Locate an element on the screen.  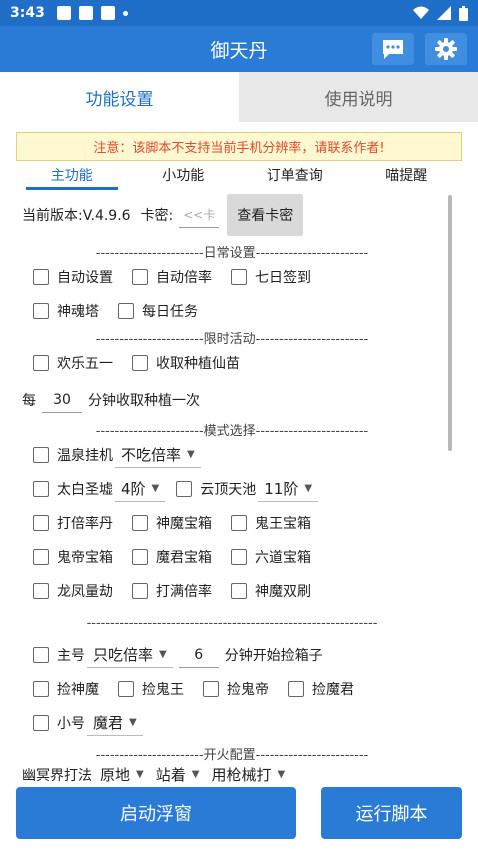
card-input: <<卡 is located at coordinates (199, 215).